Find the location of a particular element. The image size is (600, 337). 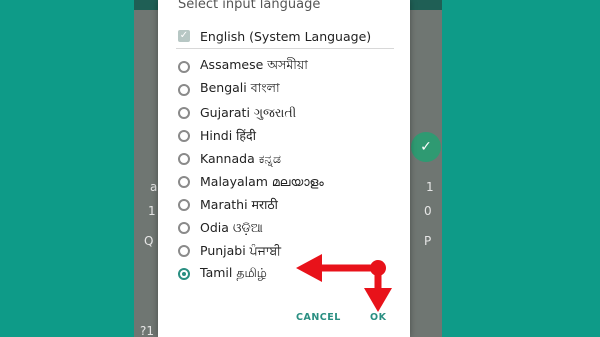

arrow-to-tamil-head is located at coordinates (309, 268).